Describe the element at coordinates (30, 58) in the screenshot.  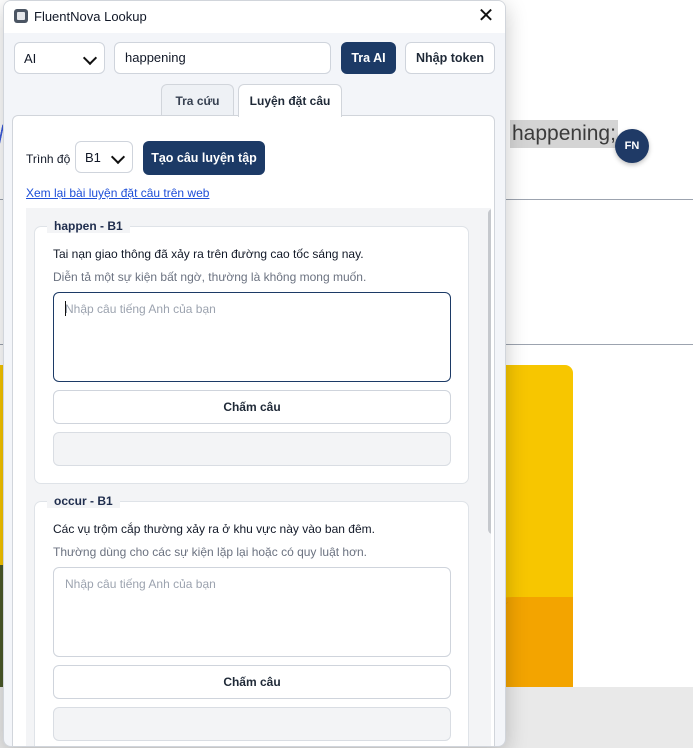
I see `provider-select-value: AI` at that location.